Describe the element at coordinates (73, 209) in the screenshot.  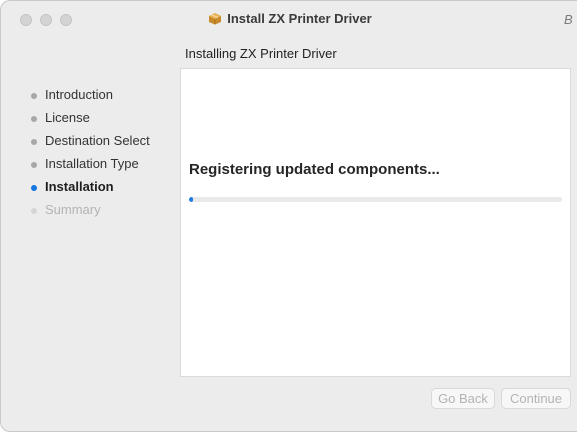
I see `step-label: Summary` at that location.